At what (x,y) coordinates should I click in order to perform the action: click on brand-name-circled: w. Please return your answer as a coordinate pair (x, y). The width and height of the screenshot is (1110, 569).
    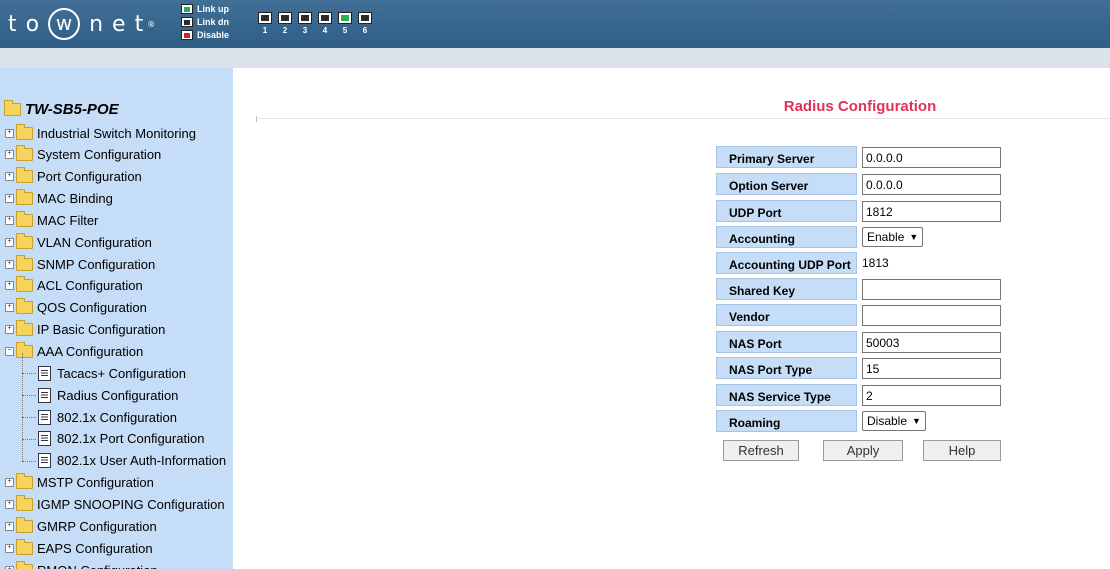
    Looking at the image, I should click on (64, 24).